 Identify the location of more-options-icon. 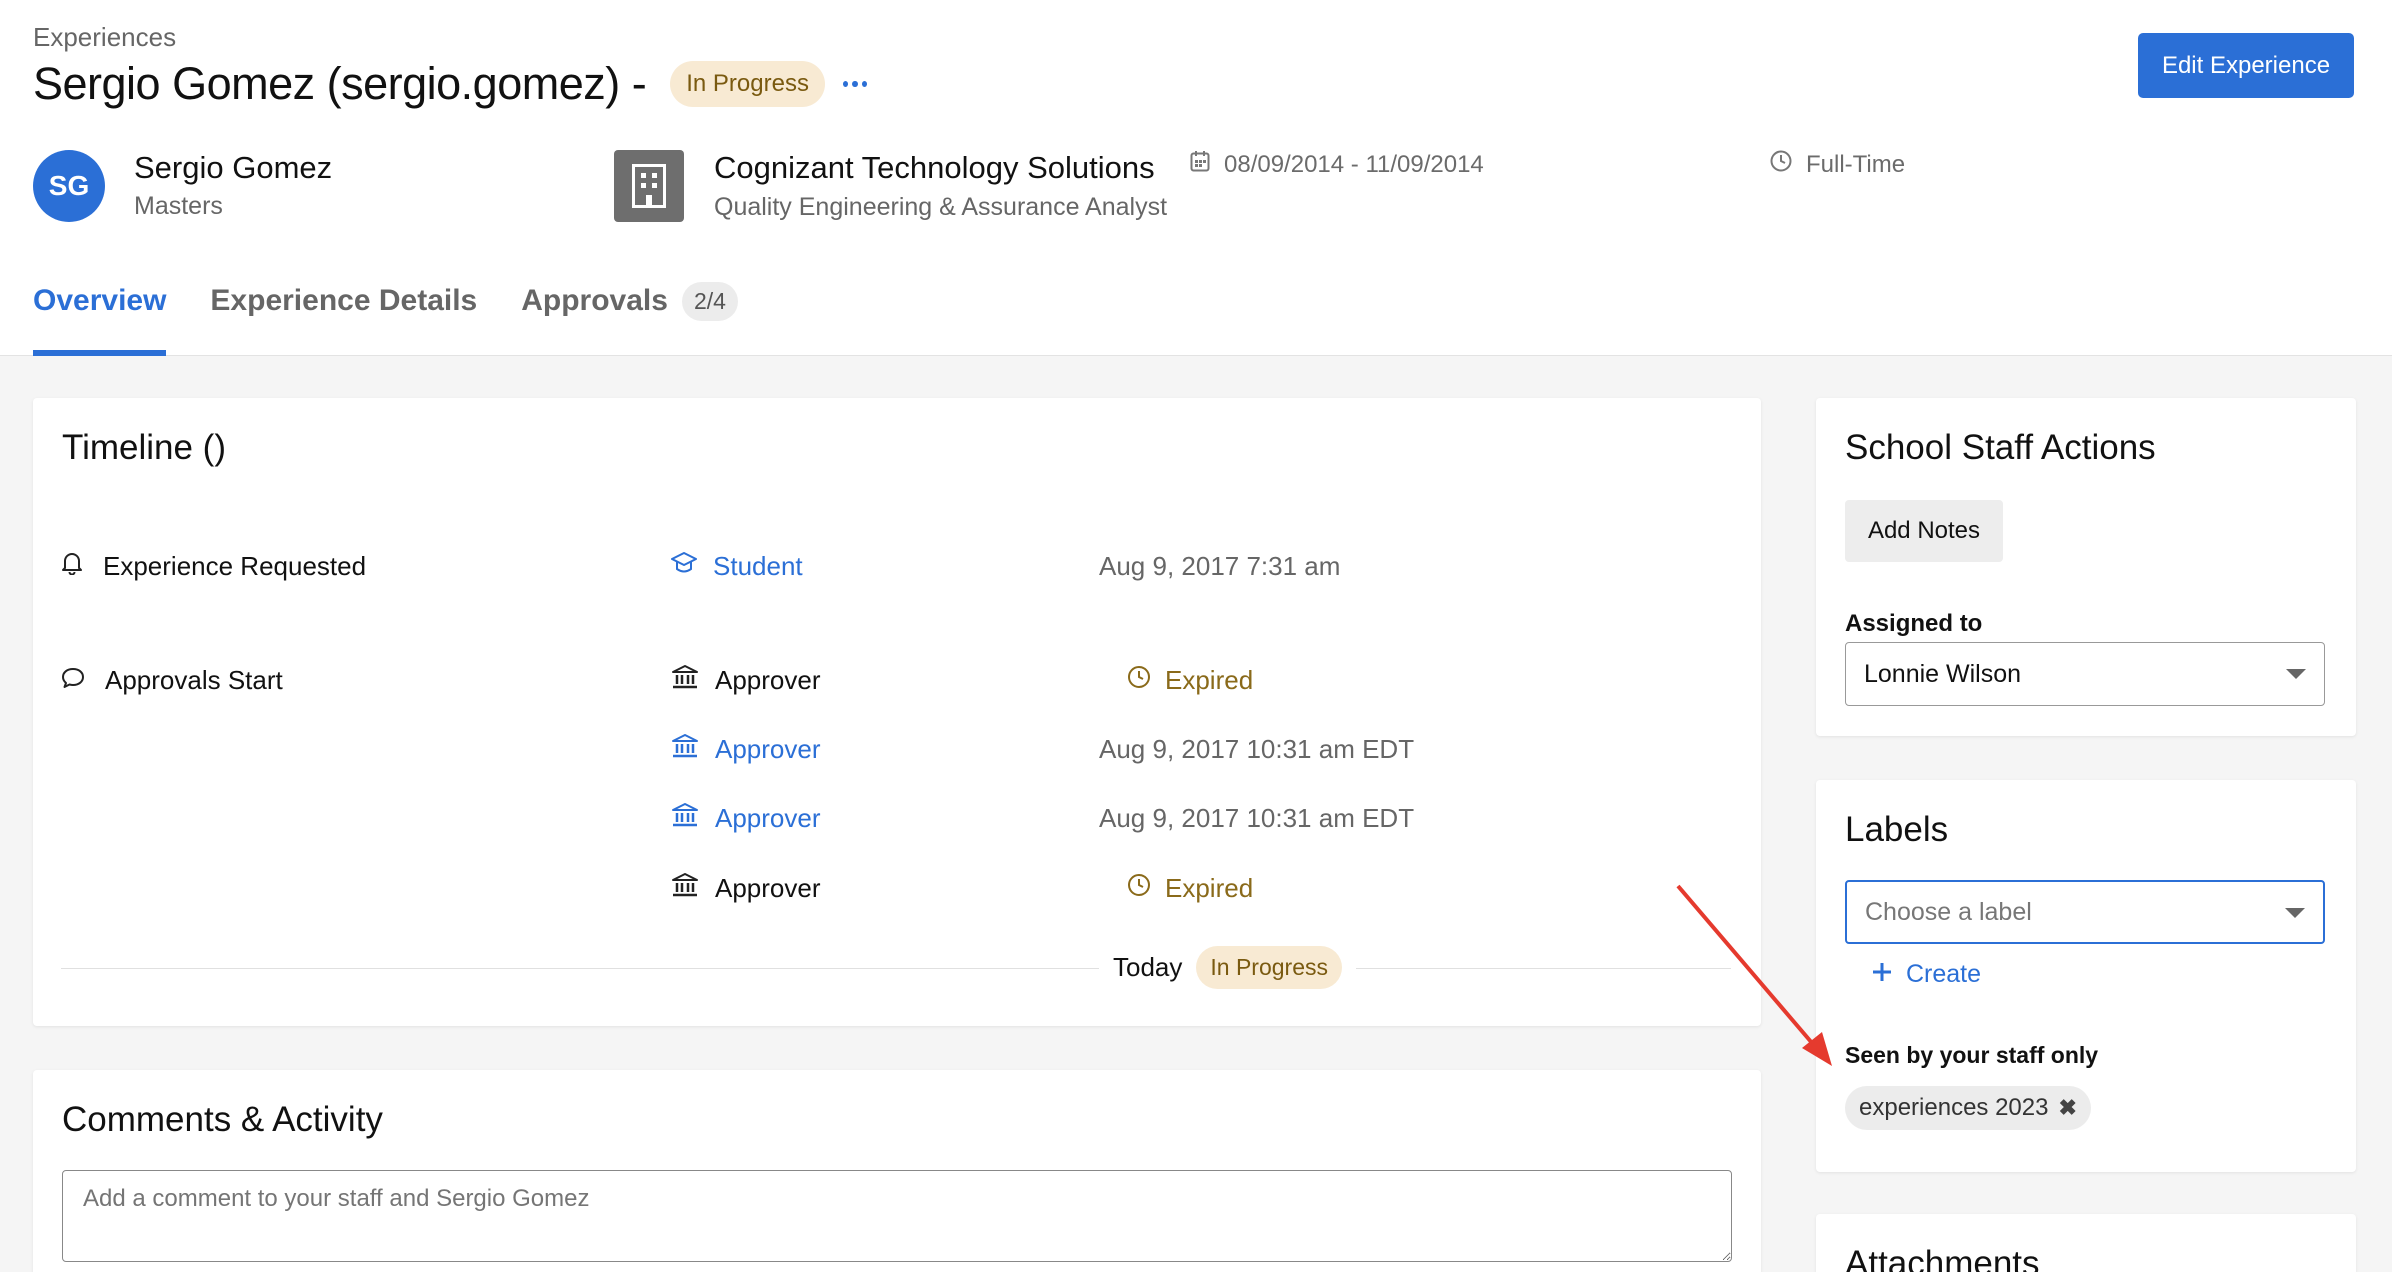
(854, 84).